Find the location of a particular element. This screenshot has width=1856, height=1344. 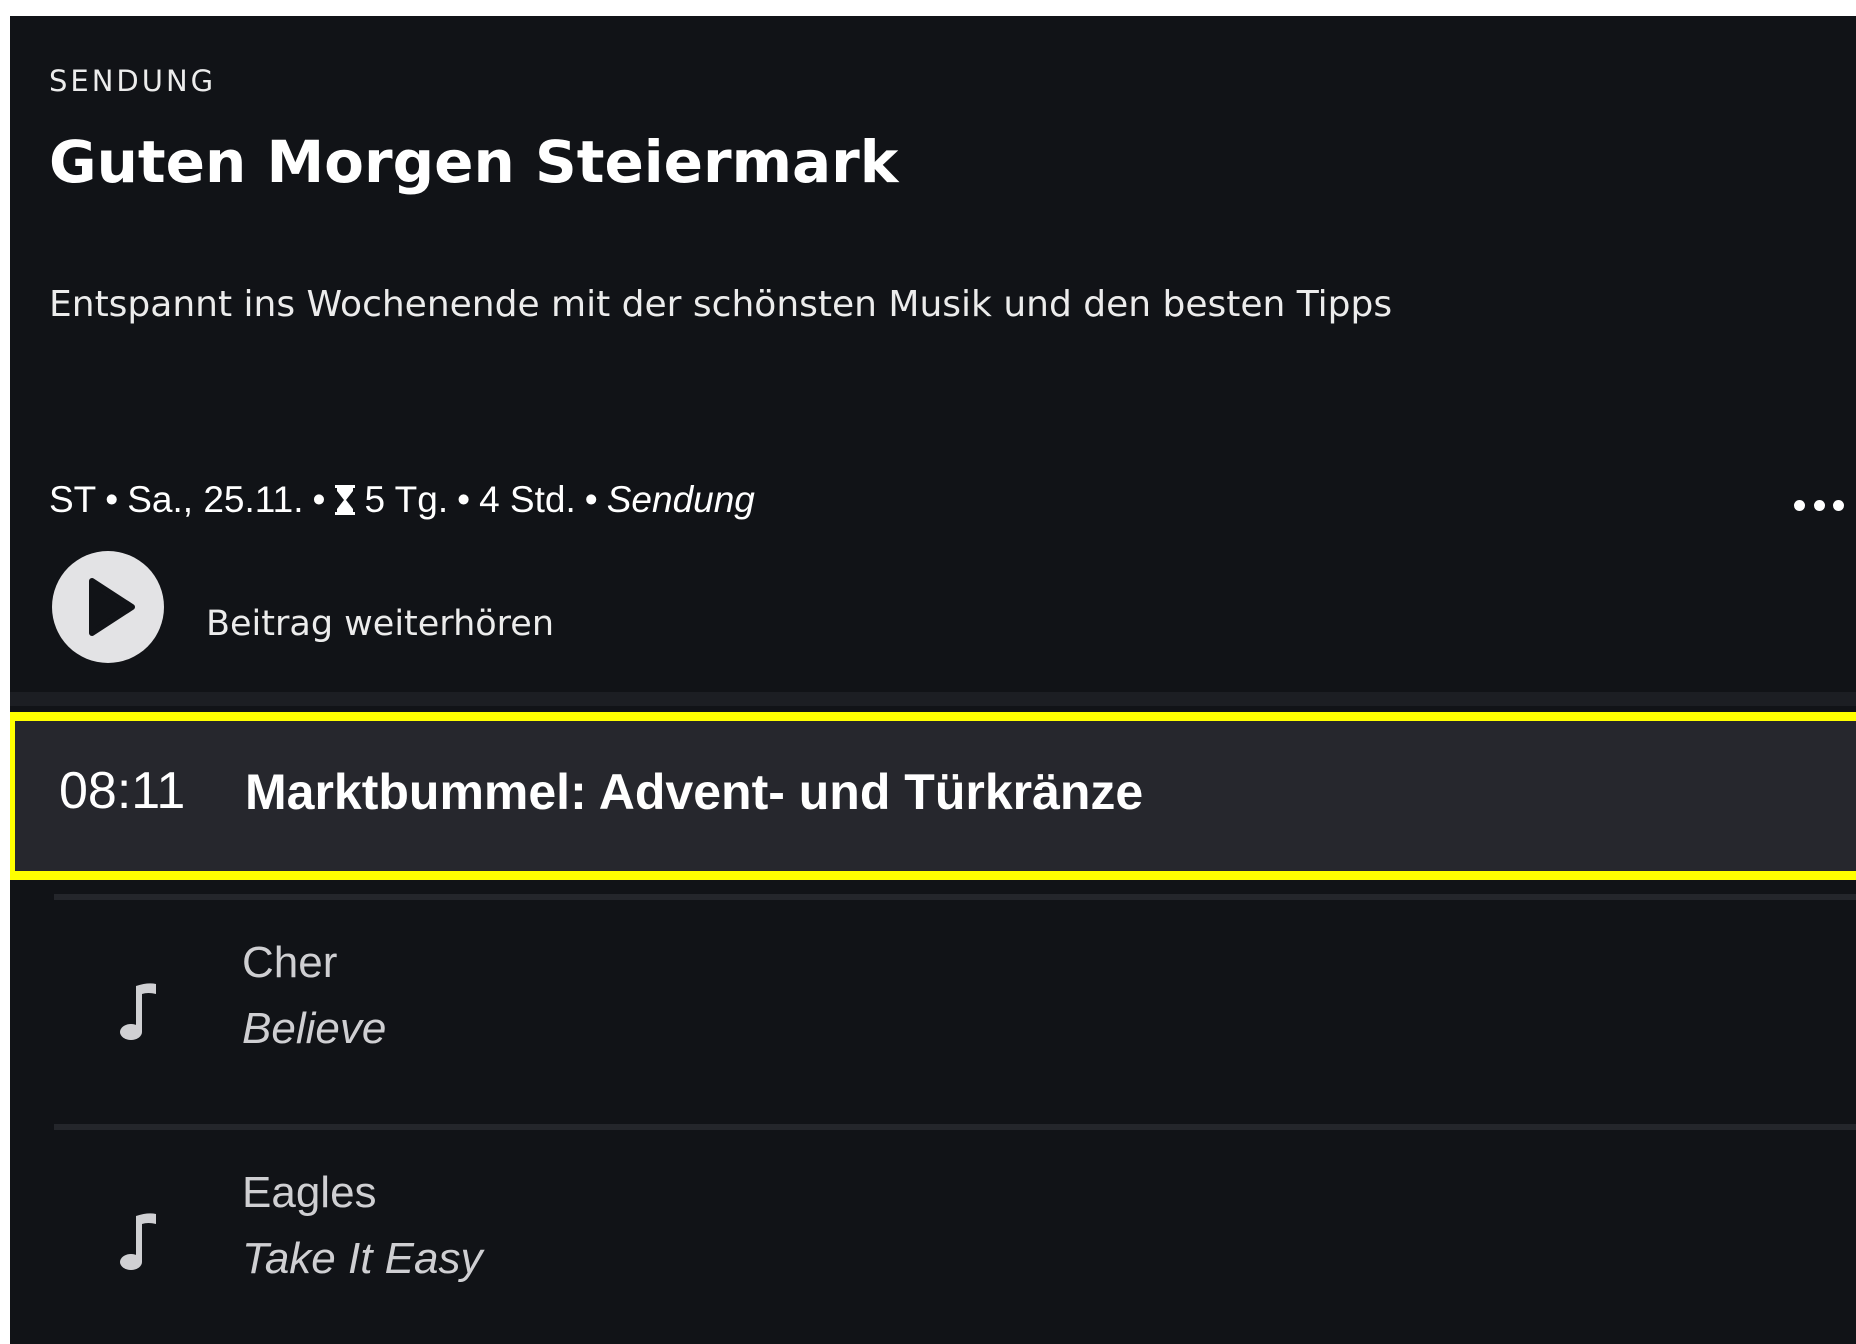

song-artist: Cher is located at coordinates (290, 962).